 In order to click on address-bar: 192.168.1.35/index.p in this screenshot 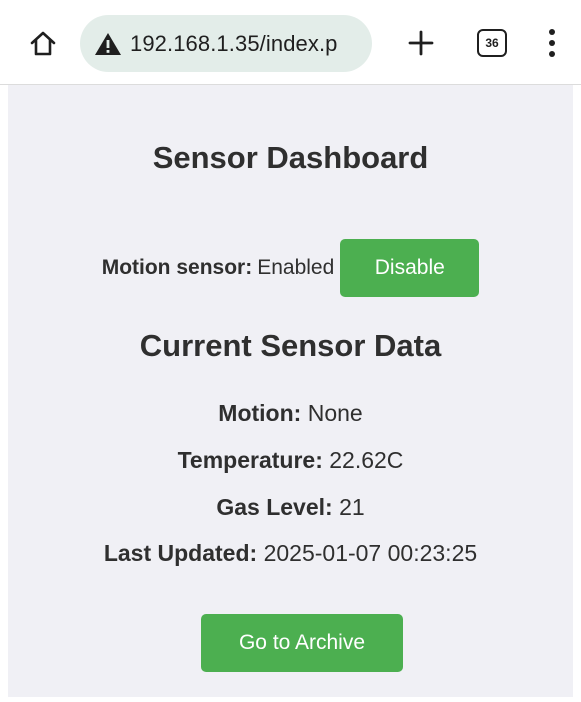, I will do `click(226, 43)`.